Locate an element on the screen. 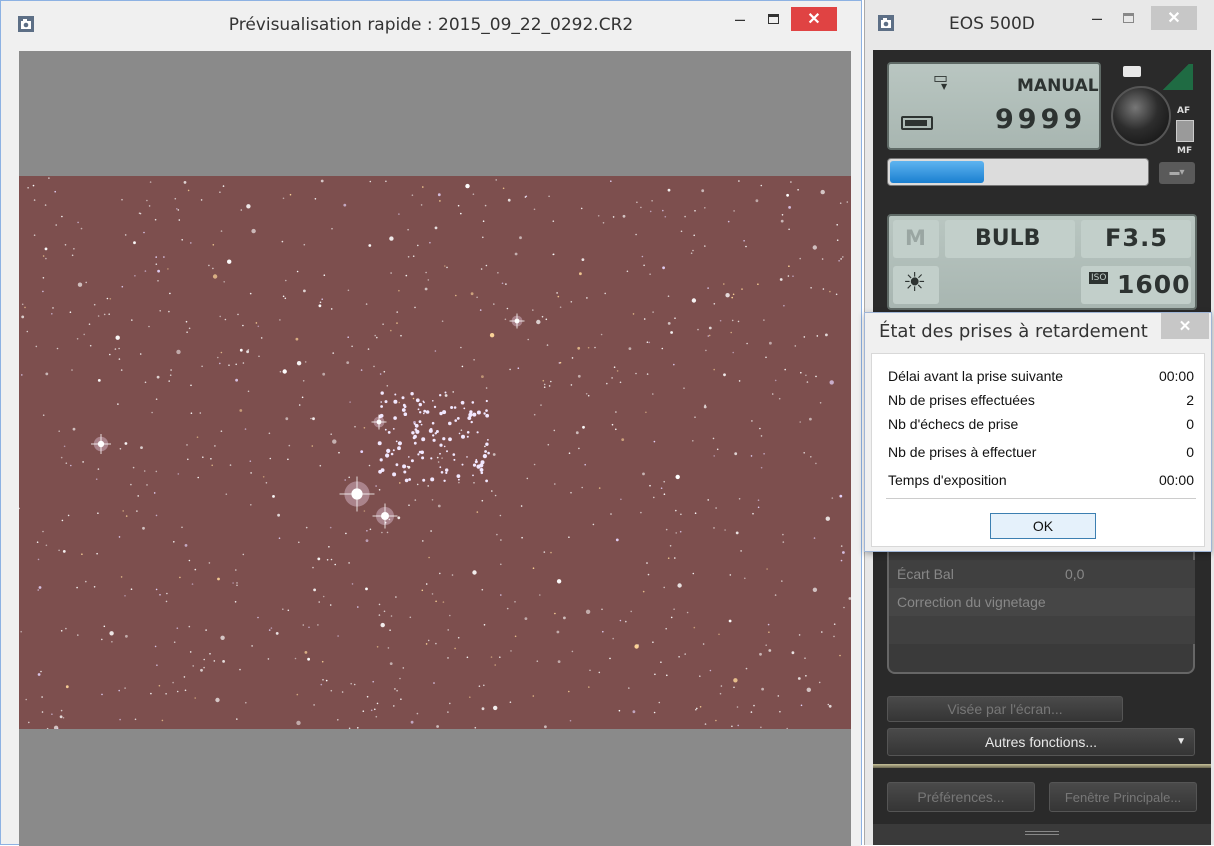 Image resolution: width=1214 pixels, height=846 pixels. shutter-cell: BULB is located at coordinates (1010, 239).